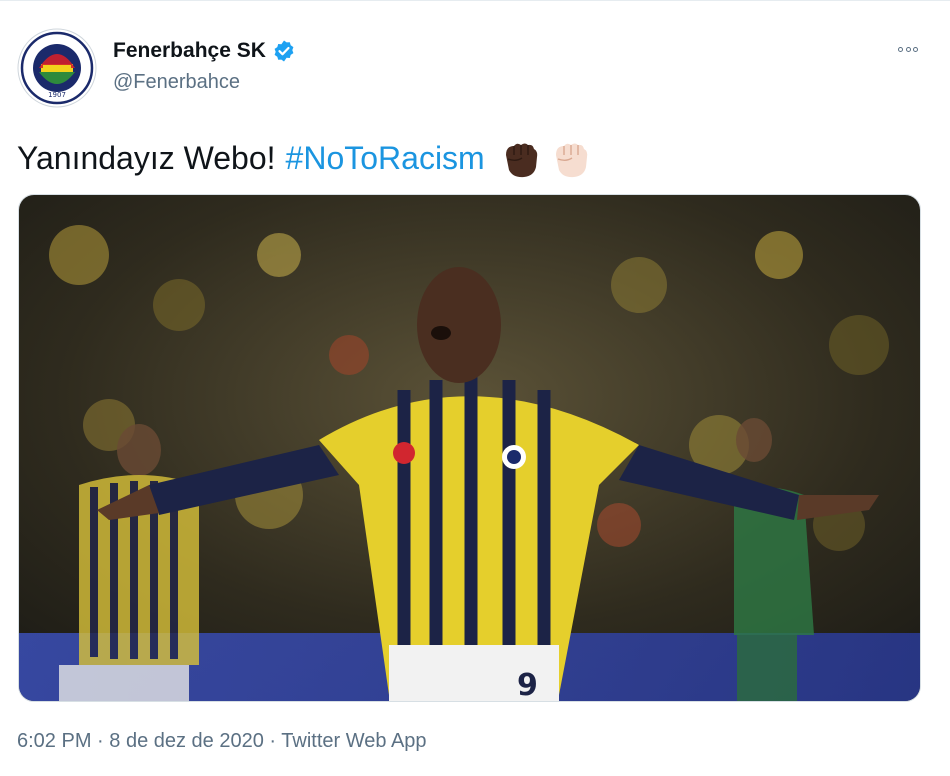 Image resolution: width=950 pixels, height=776 pixels. Describe the element at coordinates (527, 685) in the screenshot. I see `jersey-number: 9` at that location.